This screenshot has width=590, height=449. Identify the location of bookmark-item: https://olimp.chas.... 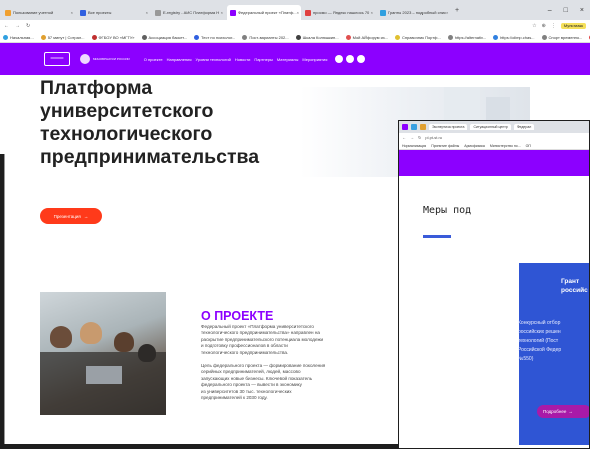
(514, 37).